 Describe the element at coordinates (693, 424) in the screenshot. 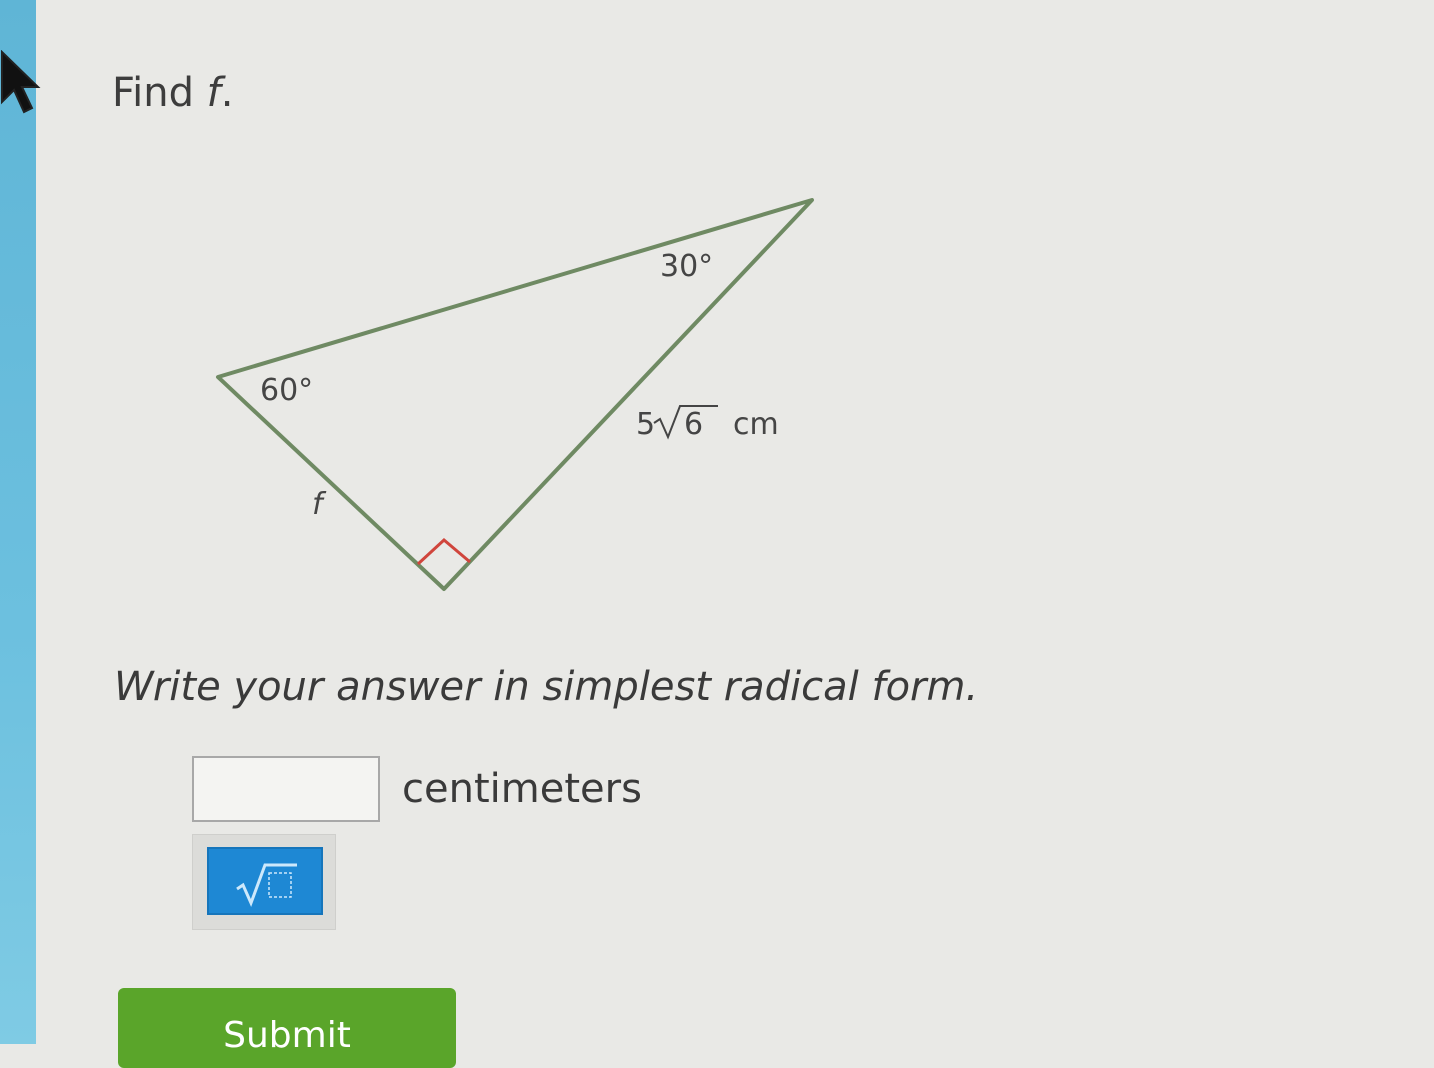

I see `side-length-radicand: 6` at that location.